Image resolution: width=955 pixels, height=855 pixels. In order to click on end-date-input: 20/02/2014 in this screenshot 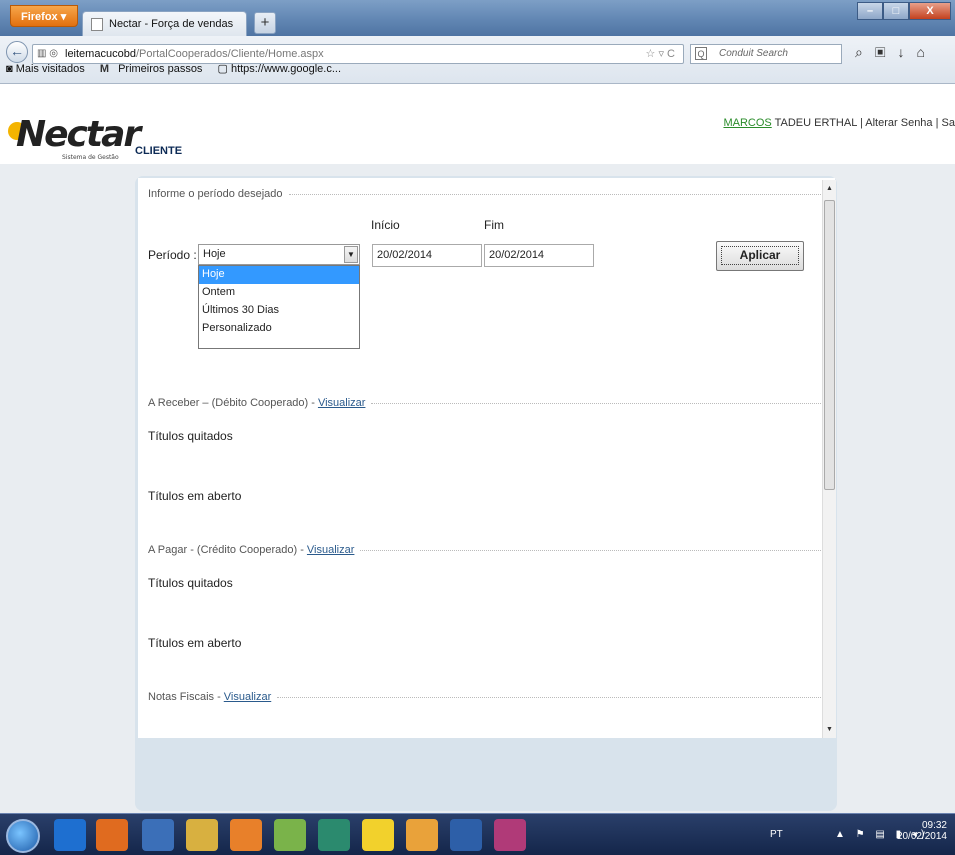, I will do `click(539, 255)`.